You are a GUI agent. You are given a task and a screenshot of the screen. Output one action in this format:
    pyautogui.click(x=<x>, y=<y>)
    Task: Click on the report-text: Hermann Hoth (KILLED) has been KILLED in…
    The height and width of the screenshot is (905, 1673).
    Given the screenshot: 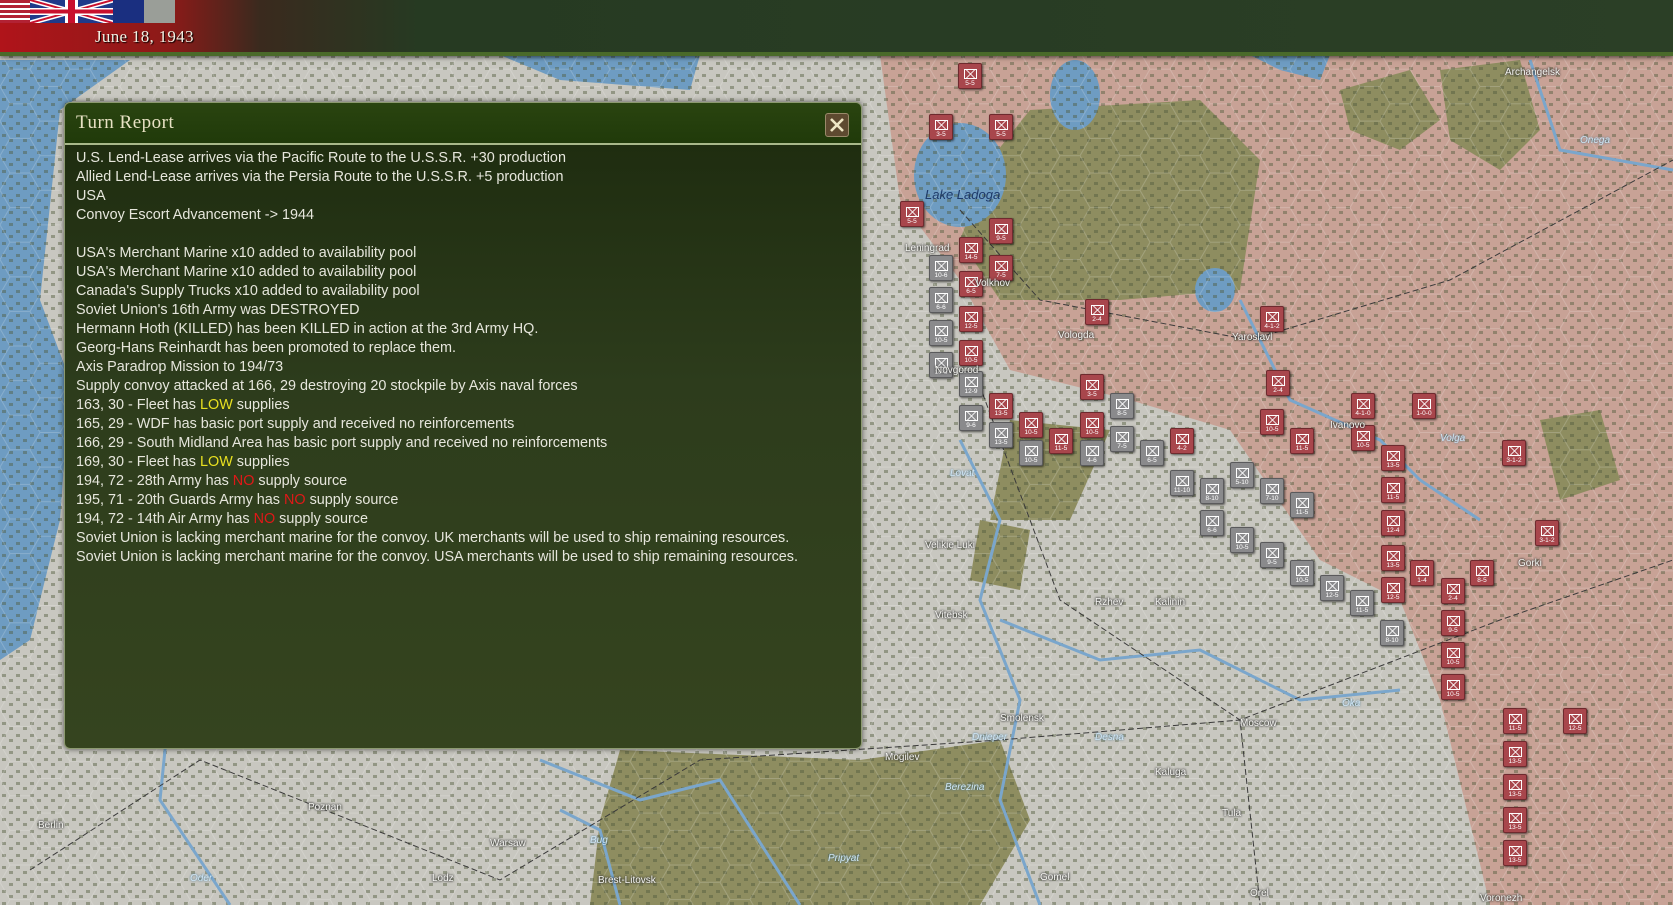 What is the action you would take?
    pyautogui.click(x=307, y=329)
    